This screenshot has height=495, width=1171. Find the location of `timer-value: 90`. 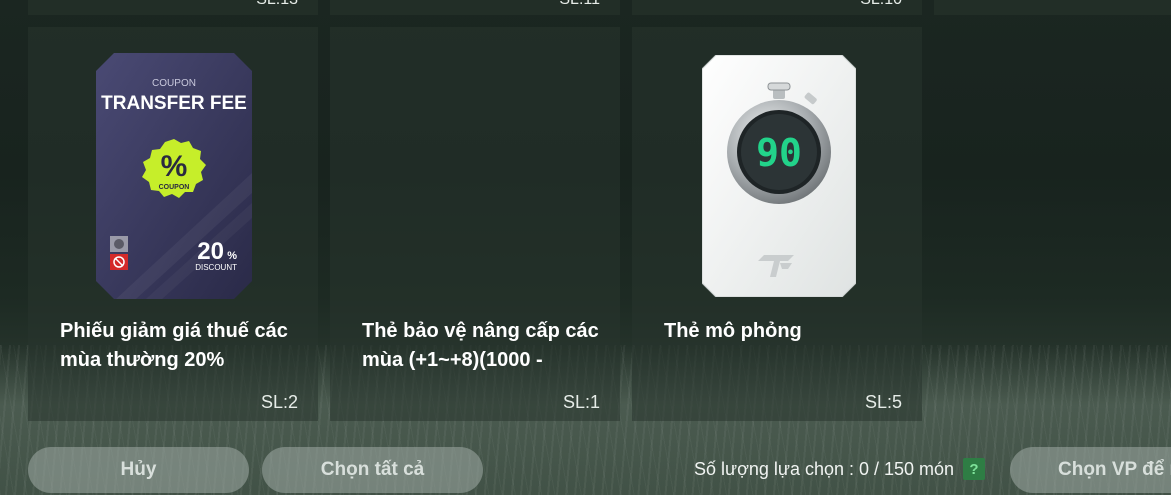

timer-value: 90 is located at coordinates (779, 153).